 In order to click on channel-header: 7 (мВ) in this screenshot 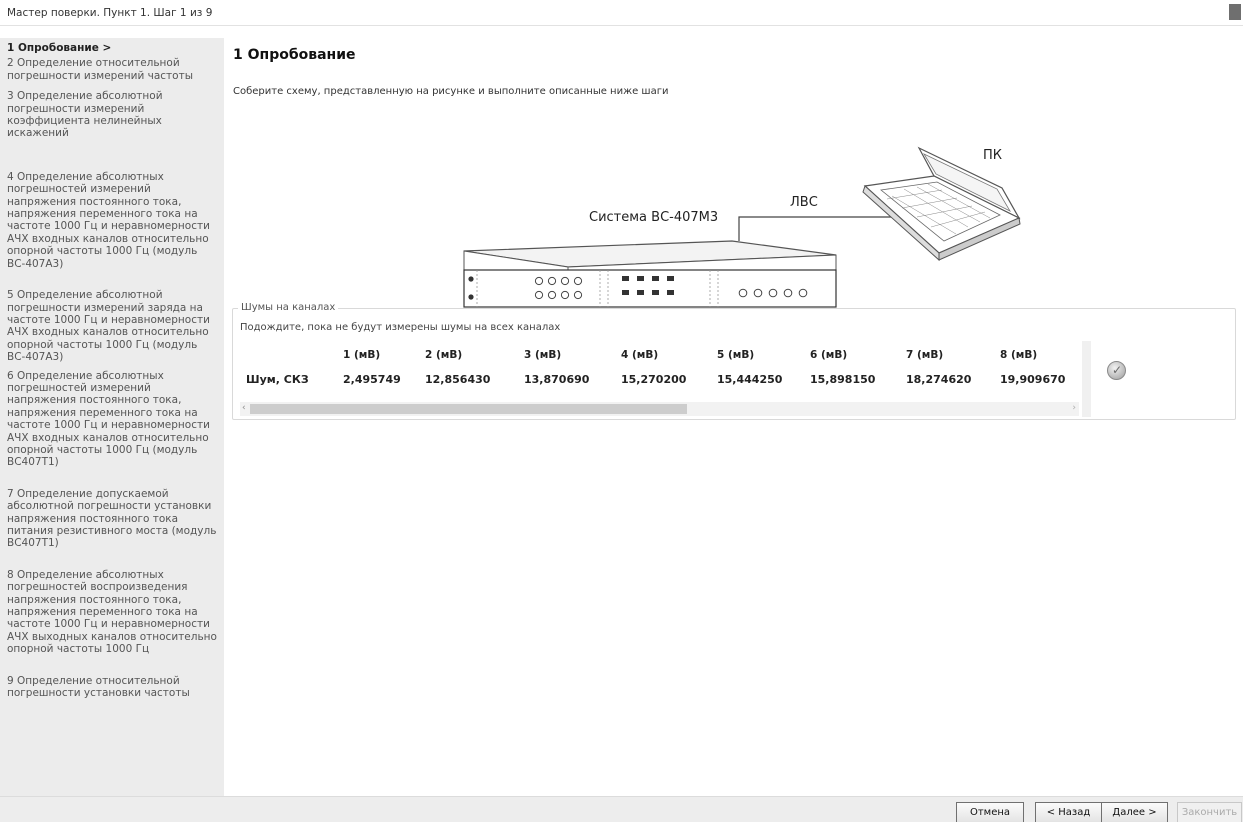, I will do `click(925, 355)`.